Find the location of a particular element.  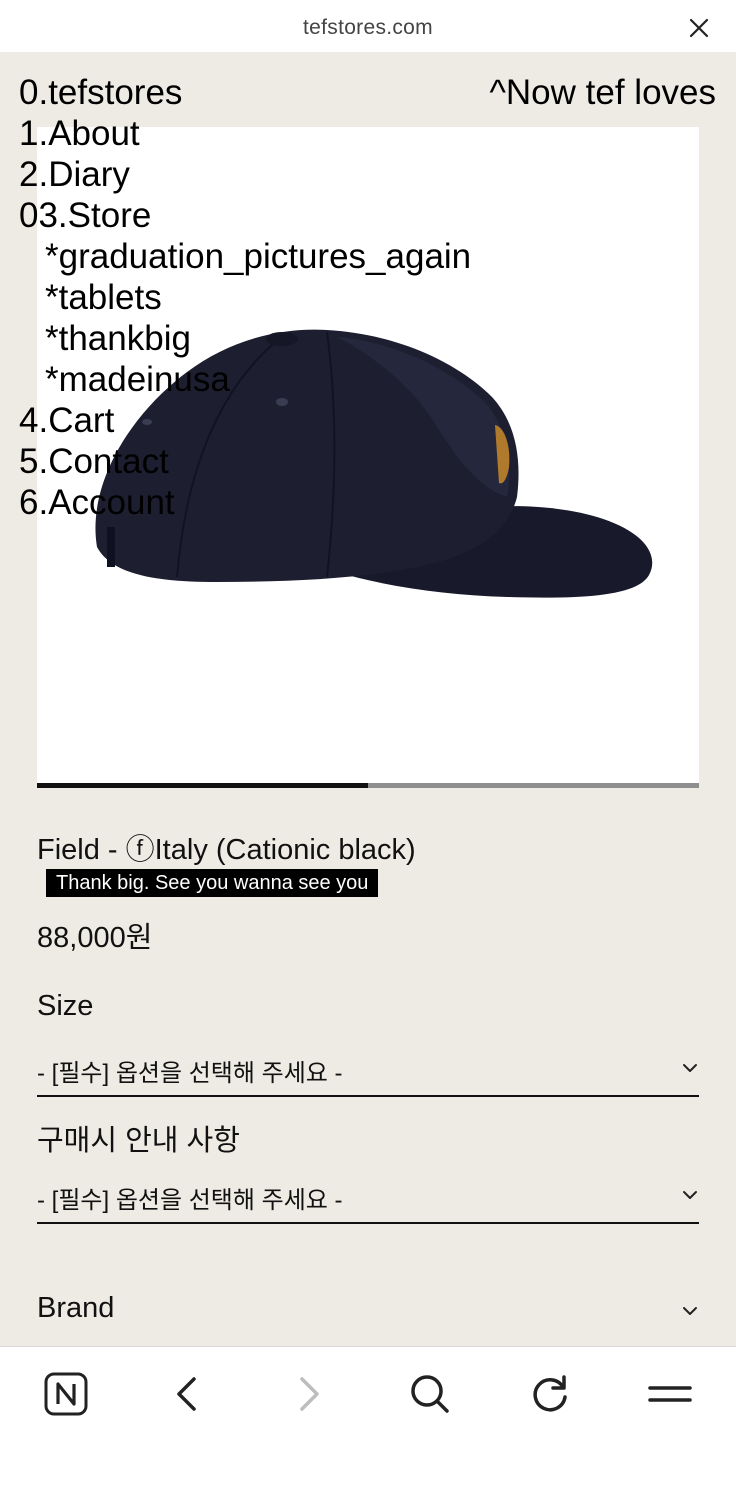

search-button is located at coordinates (430, 1394).